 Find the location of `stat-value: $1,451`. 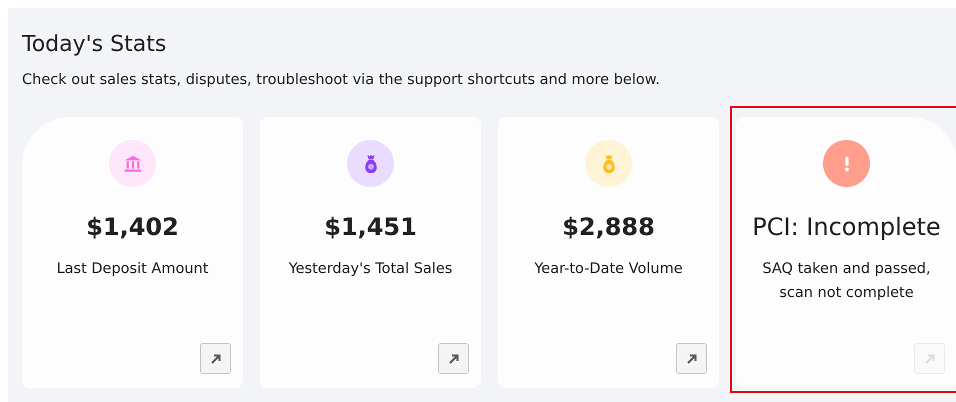

stat-value: $1,451 is located at coordinates (370, 227).